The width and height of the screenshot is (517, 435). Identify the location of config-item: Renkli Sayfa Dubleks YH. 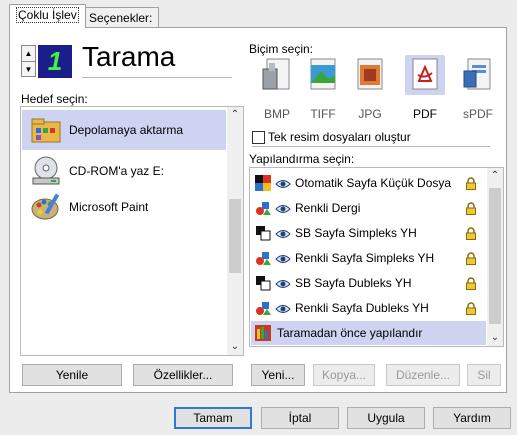
(368, 308).